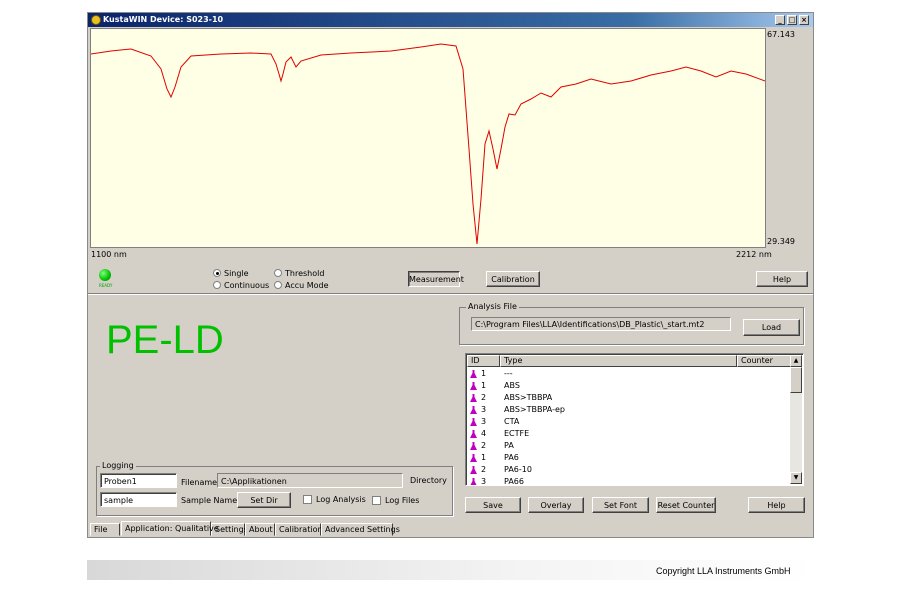  Describe the element at coordinates (804, 20) in the screenshot. I see `close-button: ×` at that location.